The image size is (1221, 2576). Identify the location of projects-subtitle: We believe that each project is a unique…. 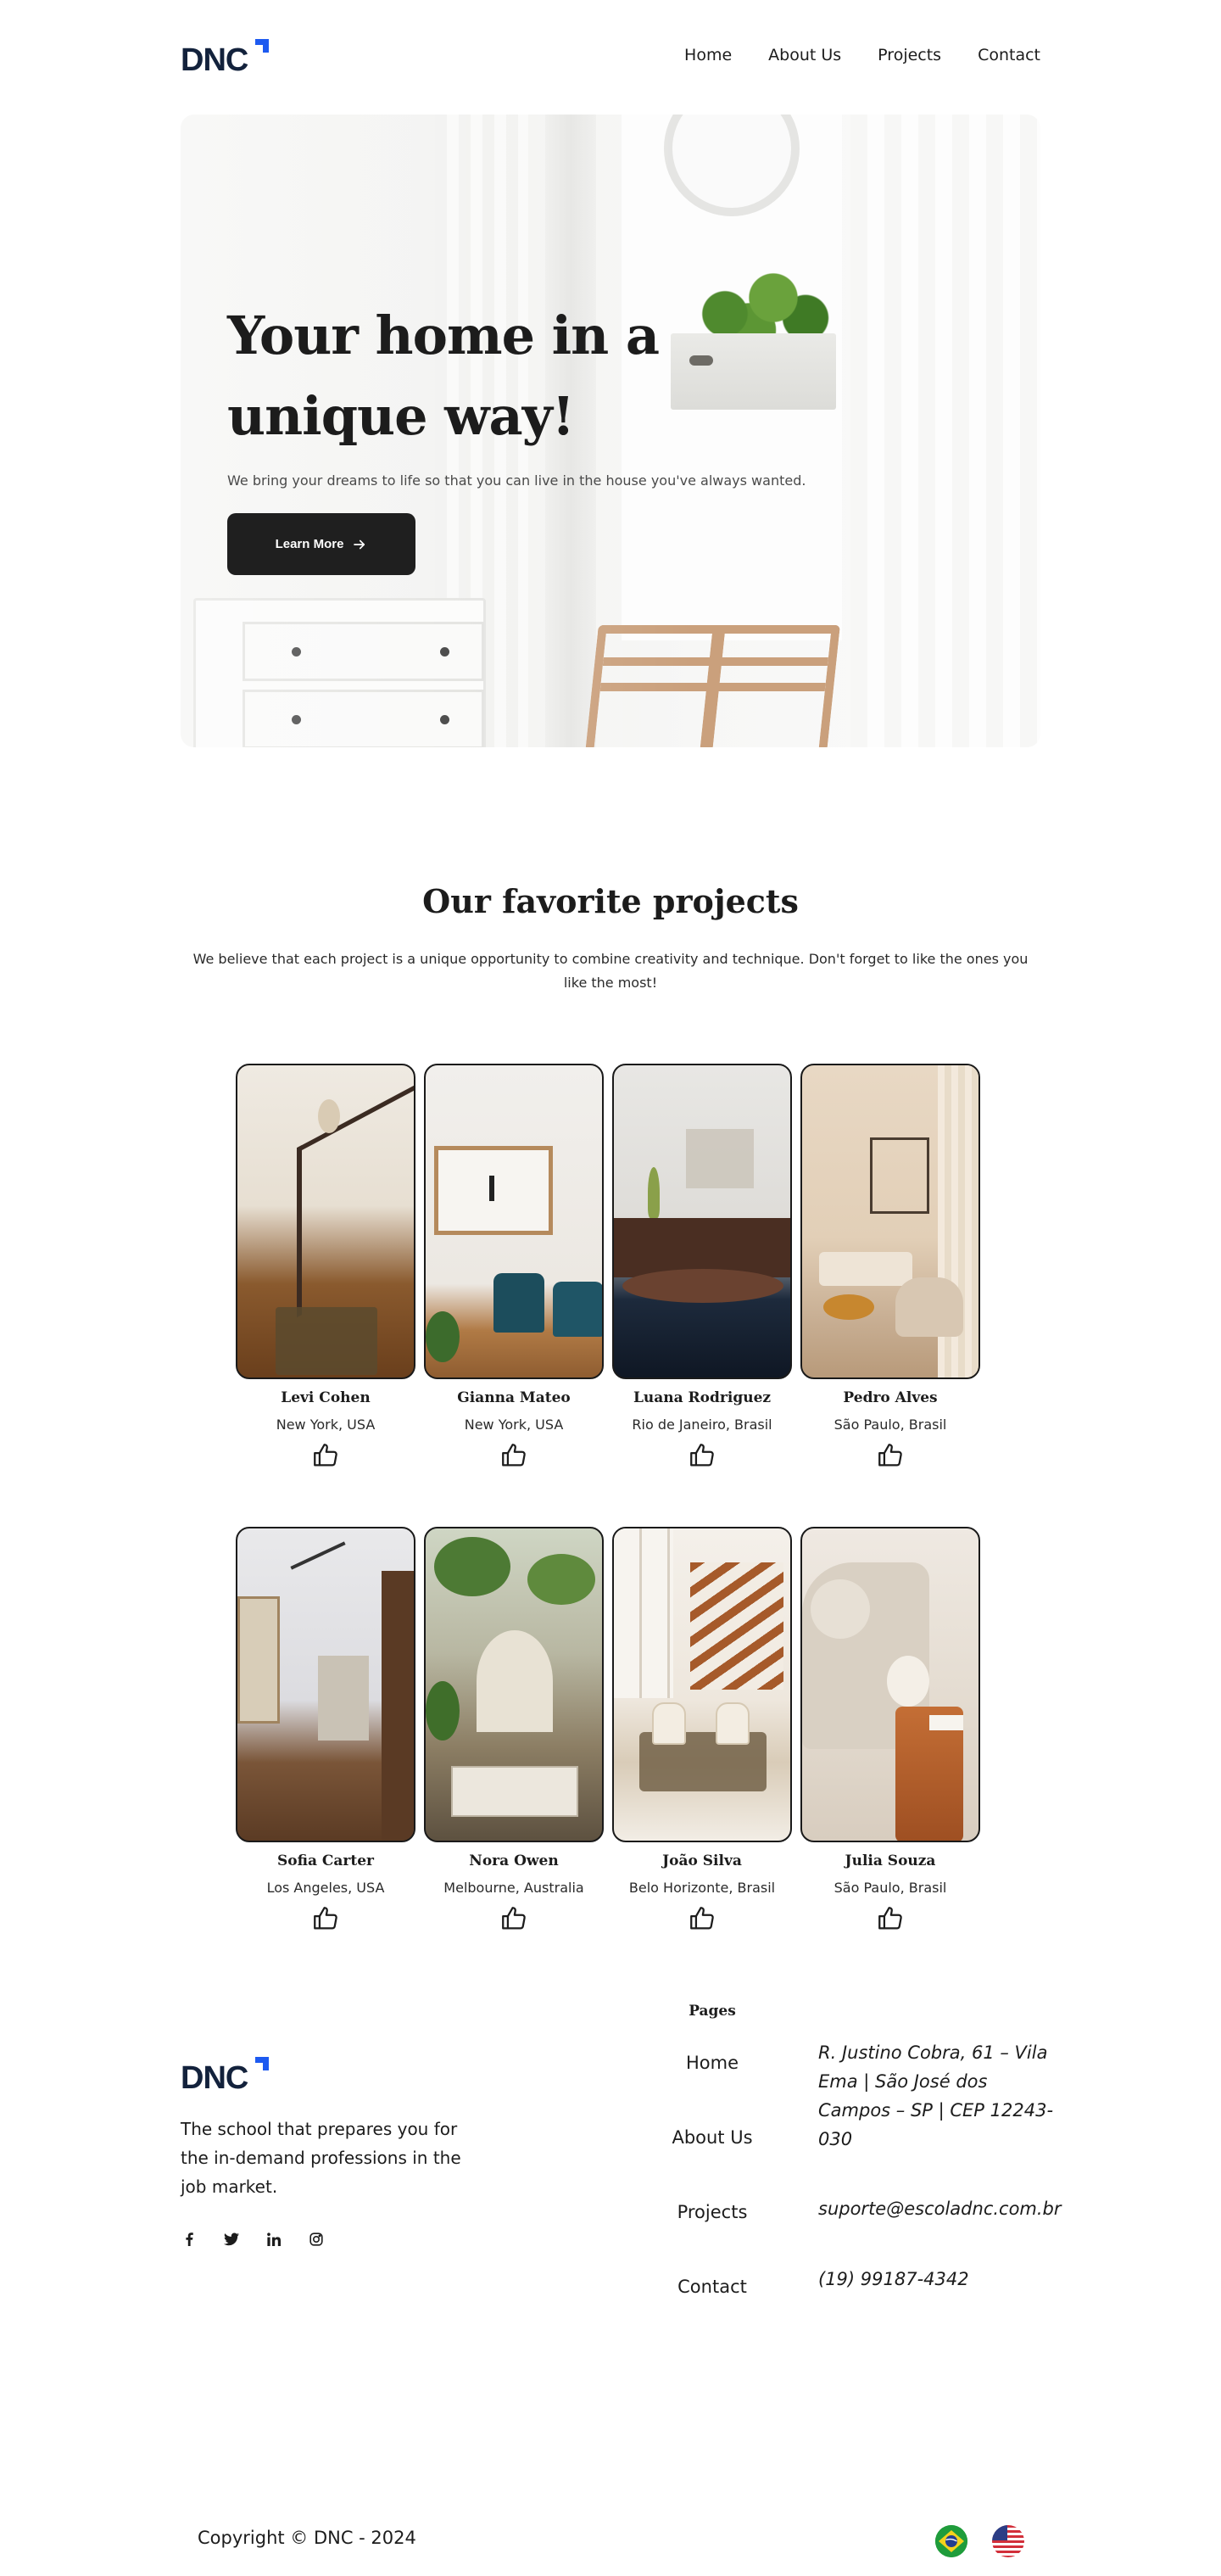
(610, 971).